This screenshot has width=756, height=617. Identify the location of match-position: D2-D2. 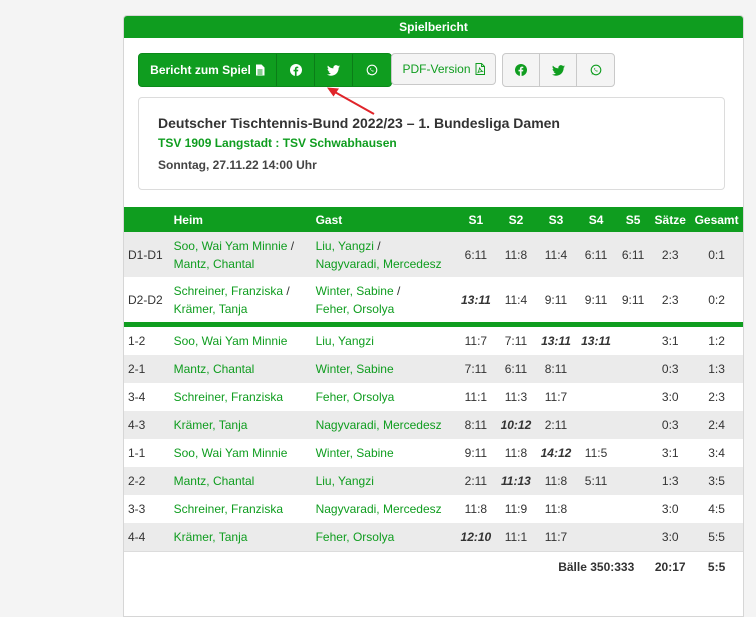
(145, 299).